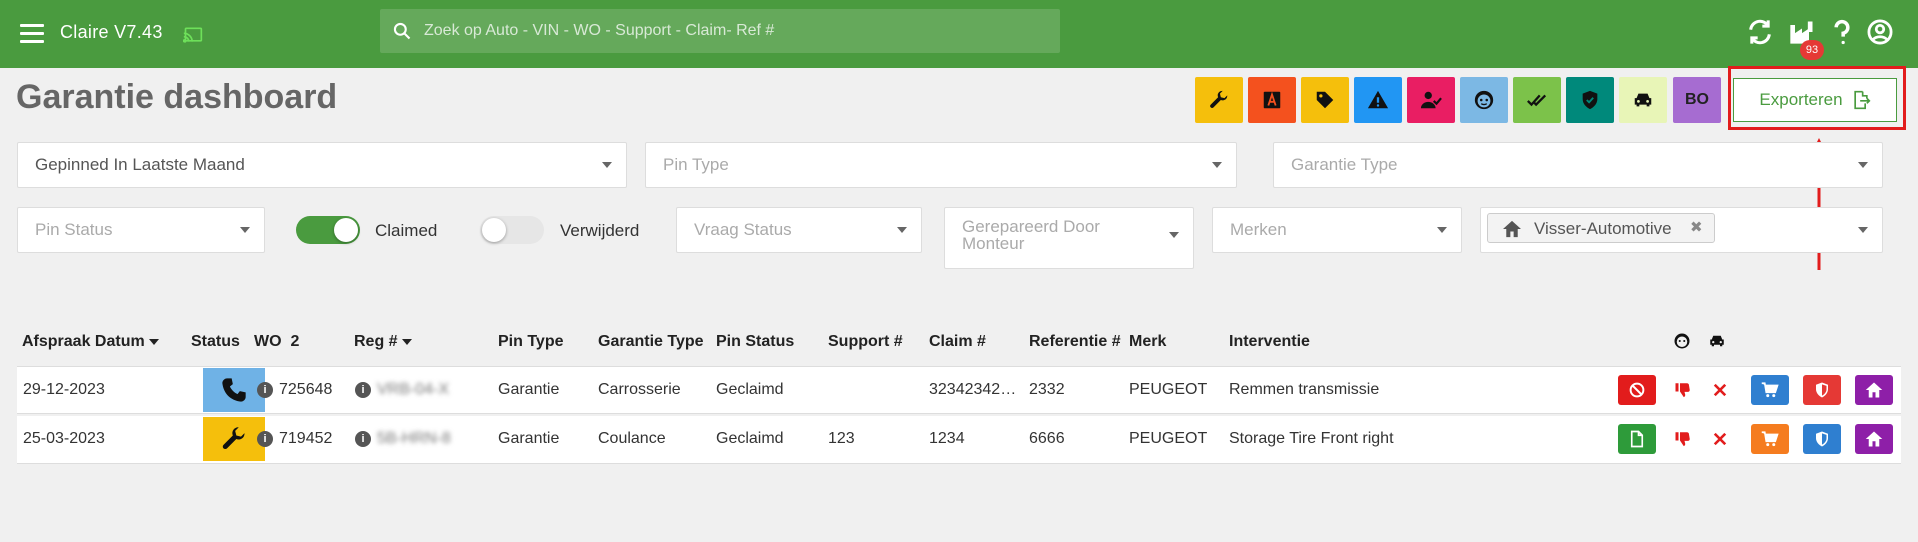  Describe the element at coordinates (957, 341) in the screenshot. I see `col-claim: Claim #` at that location.